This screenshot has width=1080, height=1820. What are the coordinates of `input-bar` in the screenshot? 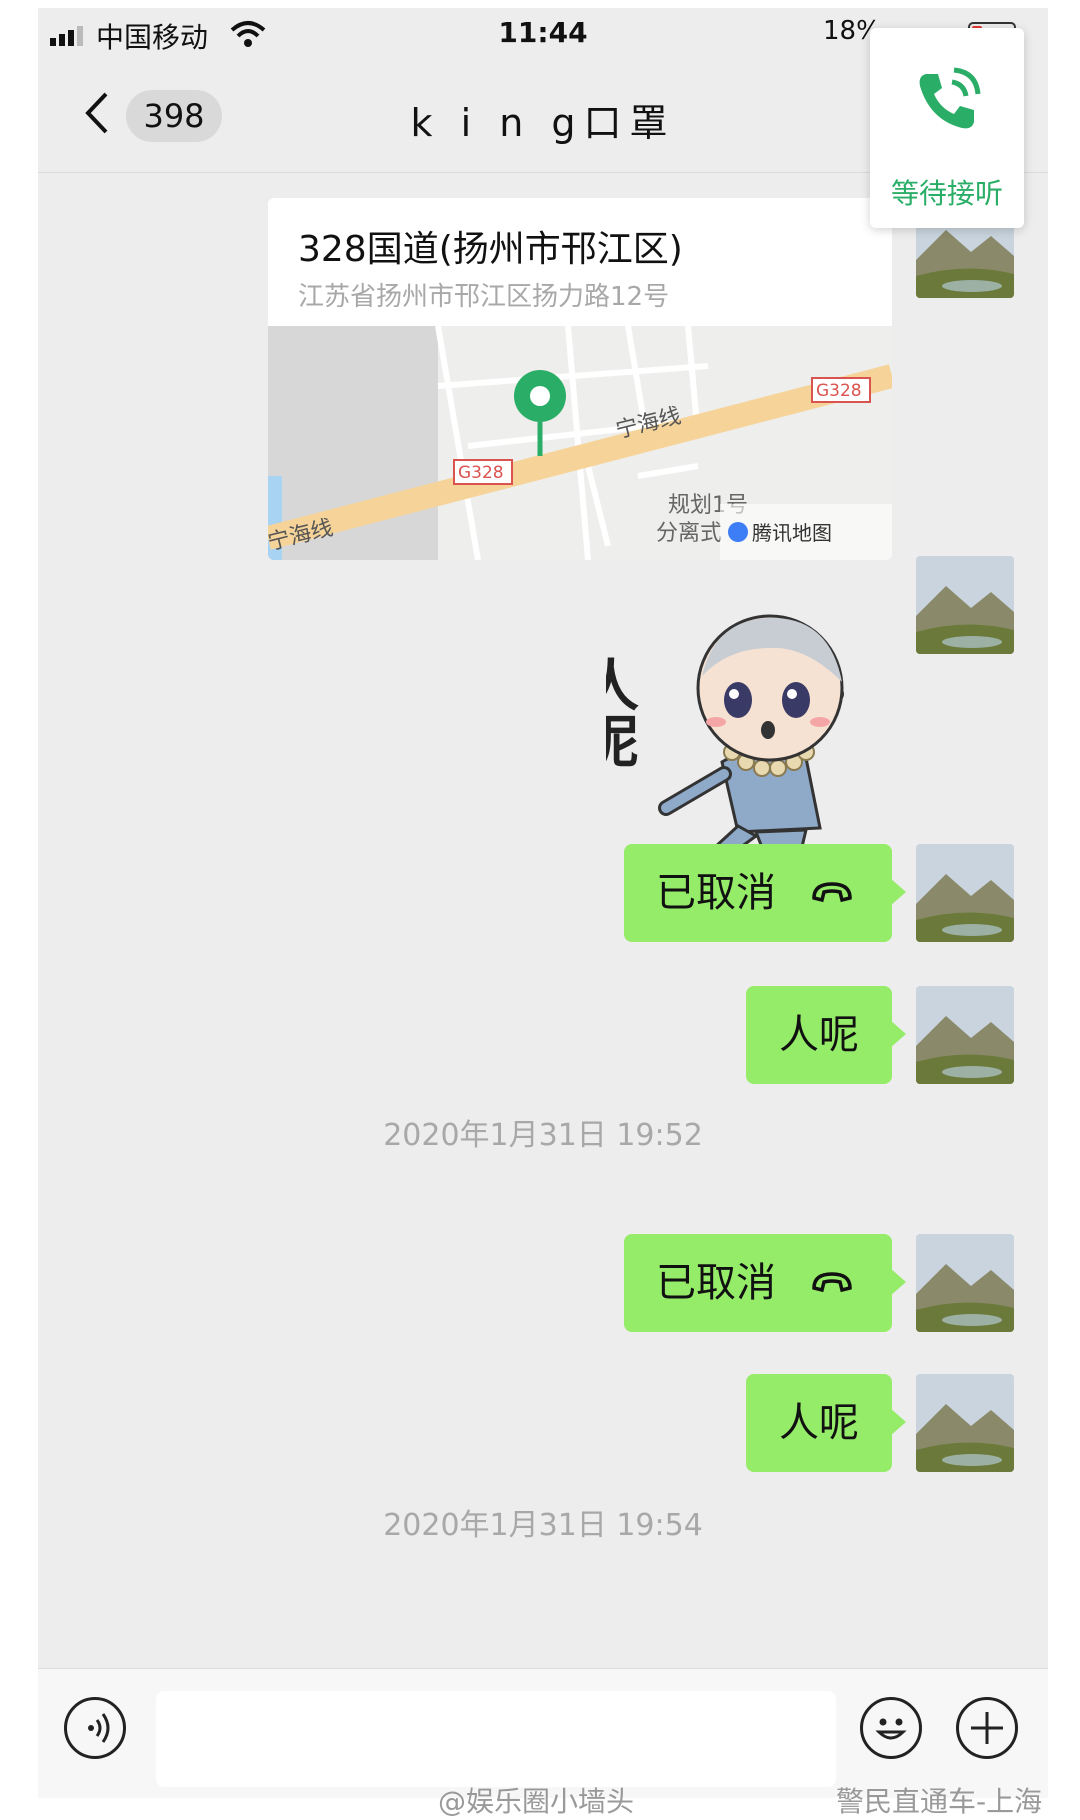 It's located at (543, 1733).